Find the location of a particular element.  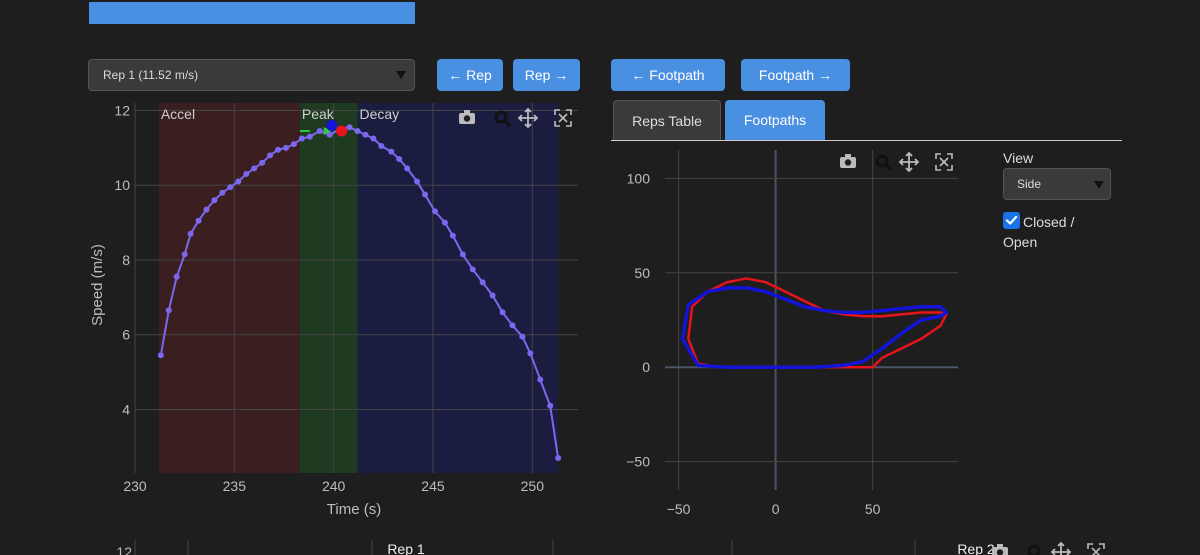

top-banner is located at coordinates (252, 13).